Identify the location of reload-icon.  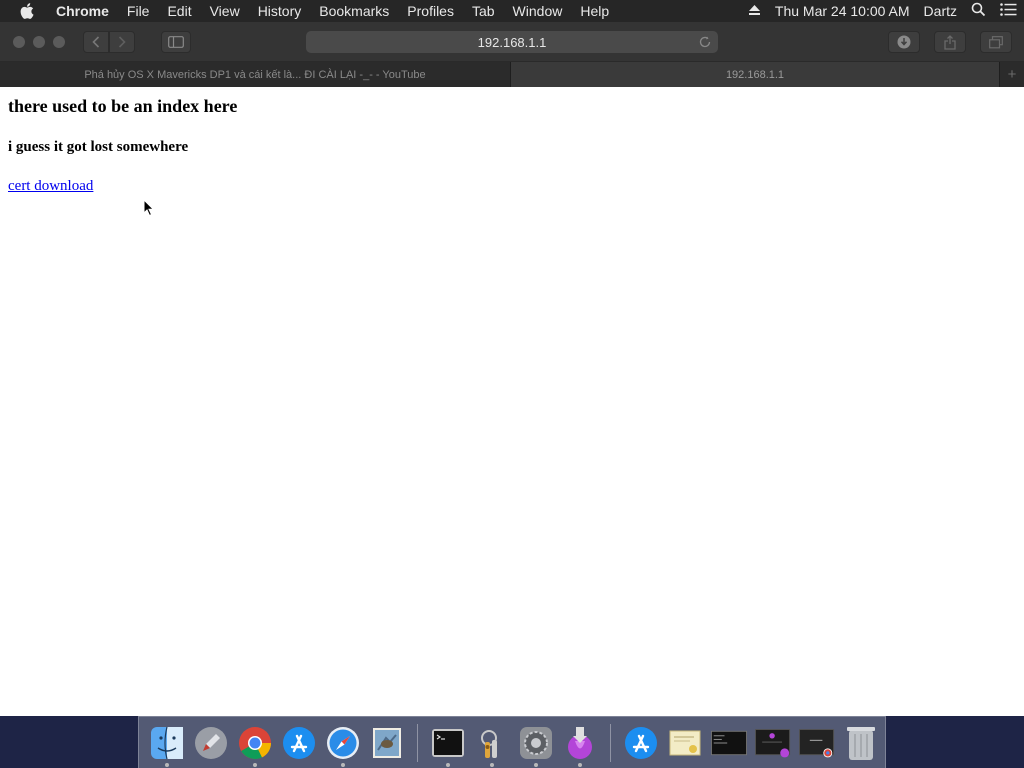
(705, 42).